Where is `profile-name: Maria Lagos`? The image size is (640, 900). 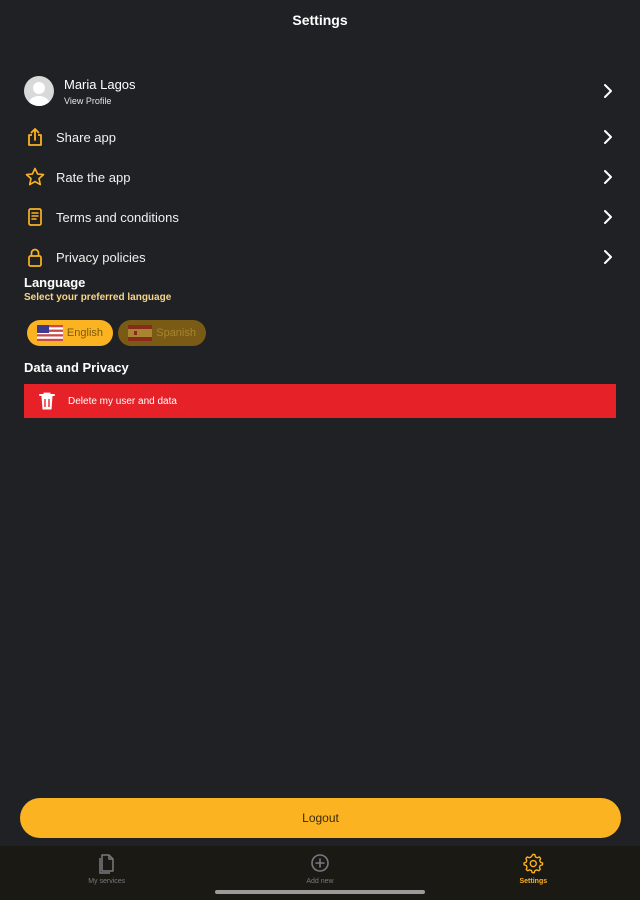
profile-name: Maria Lagos is located at coordinates (100, 84).